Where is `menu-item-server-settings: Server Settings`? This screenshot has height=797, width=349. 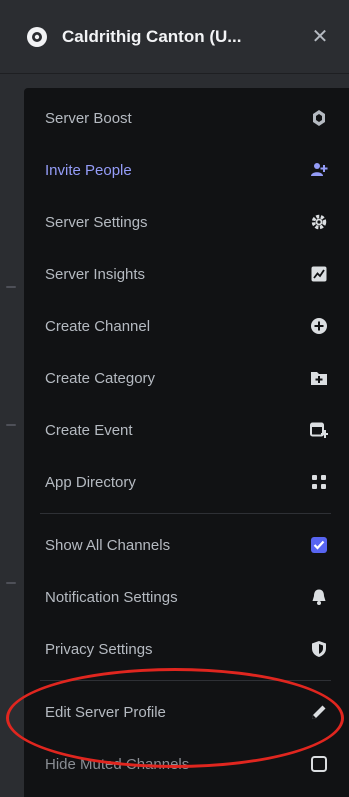
menu-item-server-settings: Server Settings is located at coordinates (185, 222).